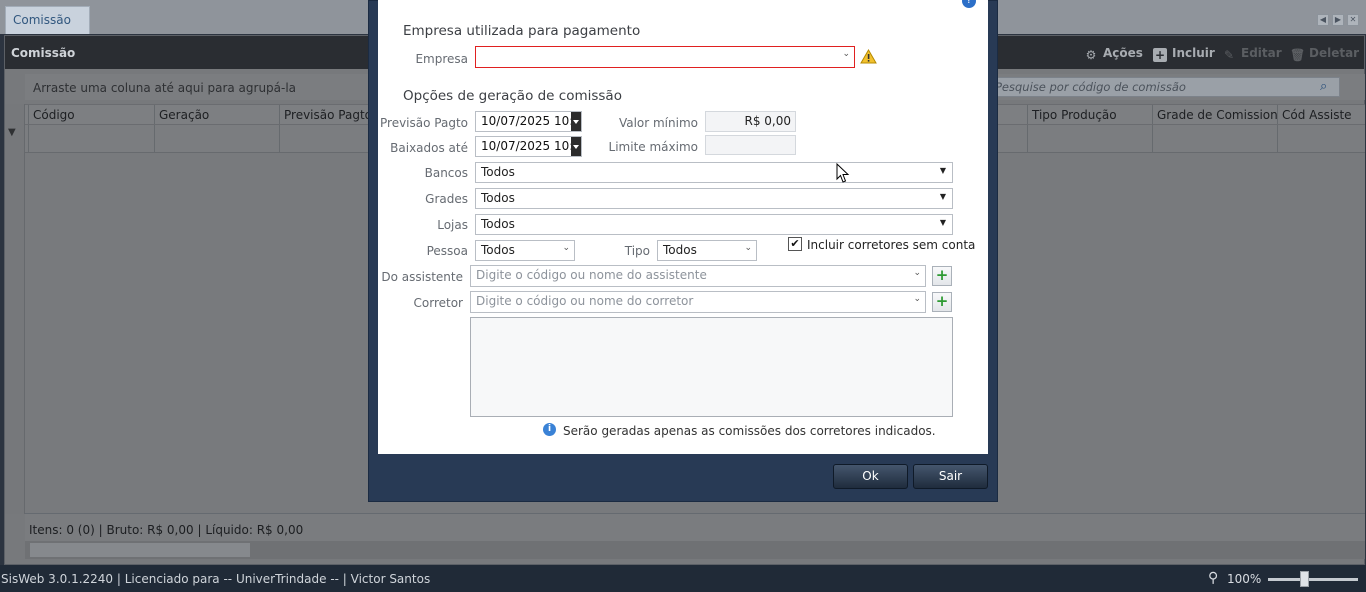  I want to click on incluir-sem-conta-label: Incluir corretores sem conta, so click(891, 245).